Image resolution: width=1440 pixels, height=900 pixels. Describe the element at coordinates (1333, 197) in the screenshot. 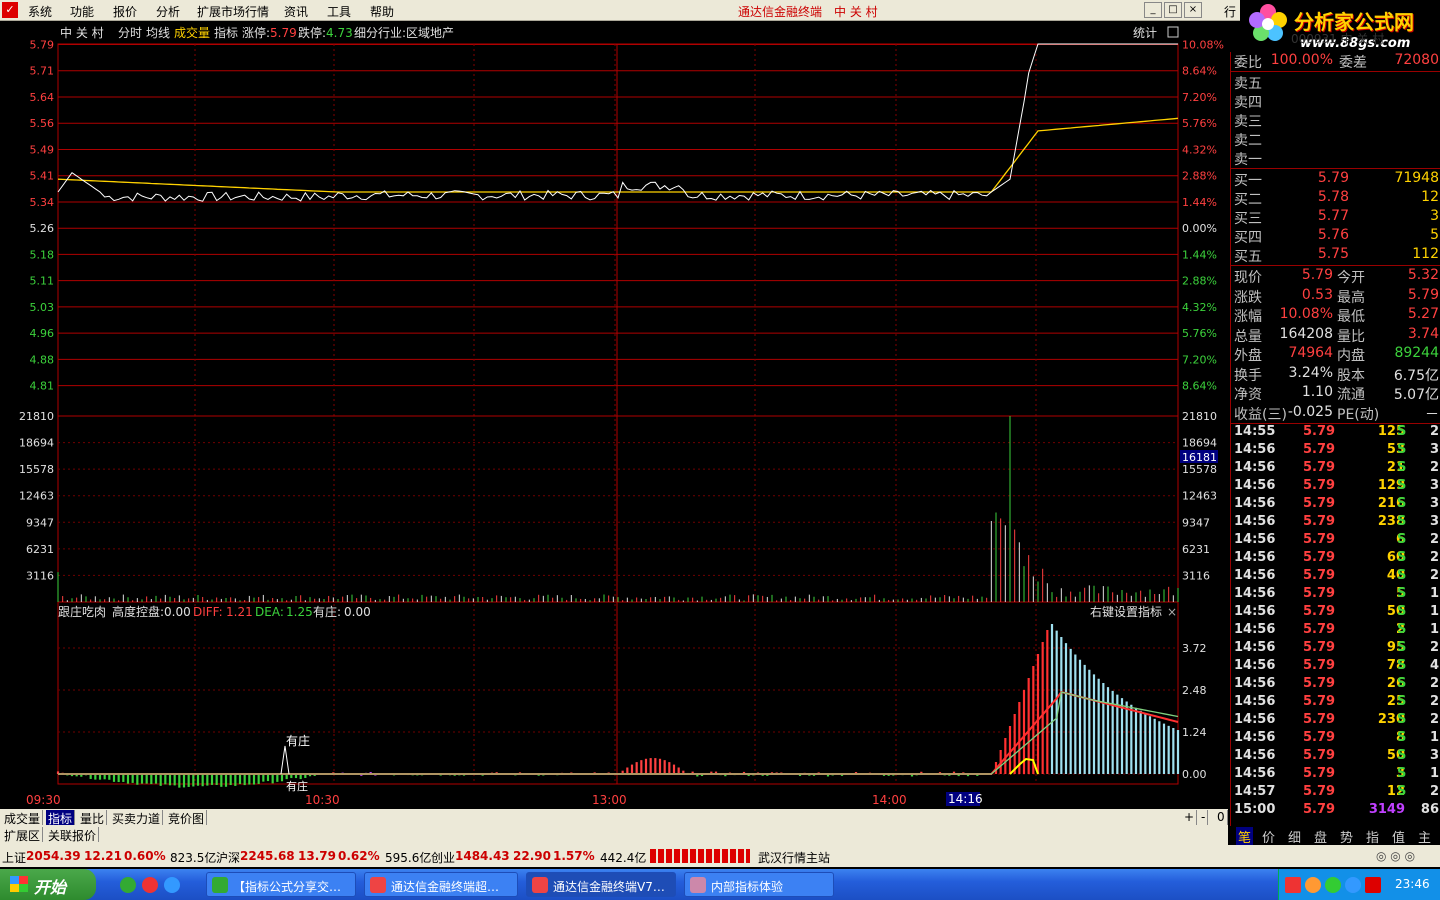

I see `buy-price: 5.78` at that location.